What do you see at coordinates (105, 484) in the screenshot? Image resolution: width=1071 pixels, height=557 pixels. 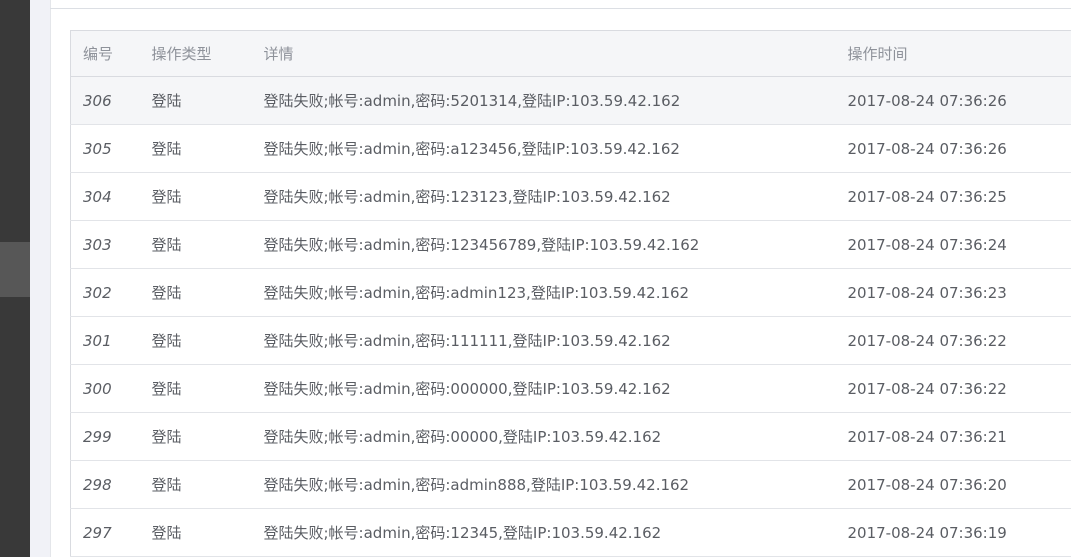 I see `row-id: 298` at bounding box center [105, 484].